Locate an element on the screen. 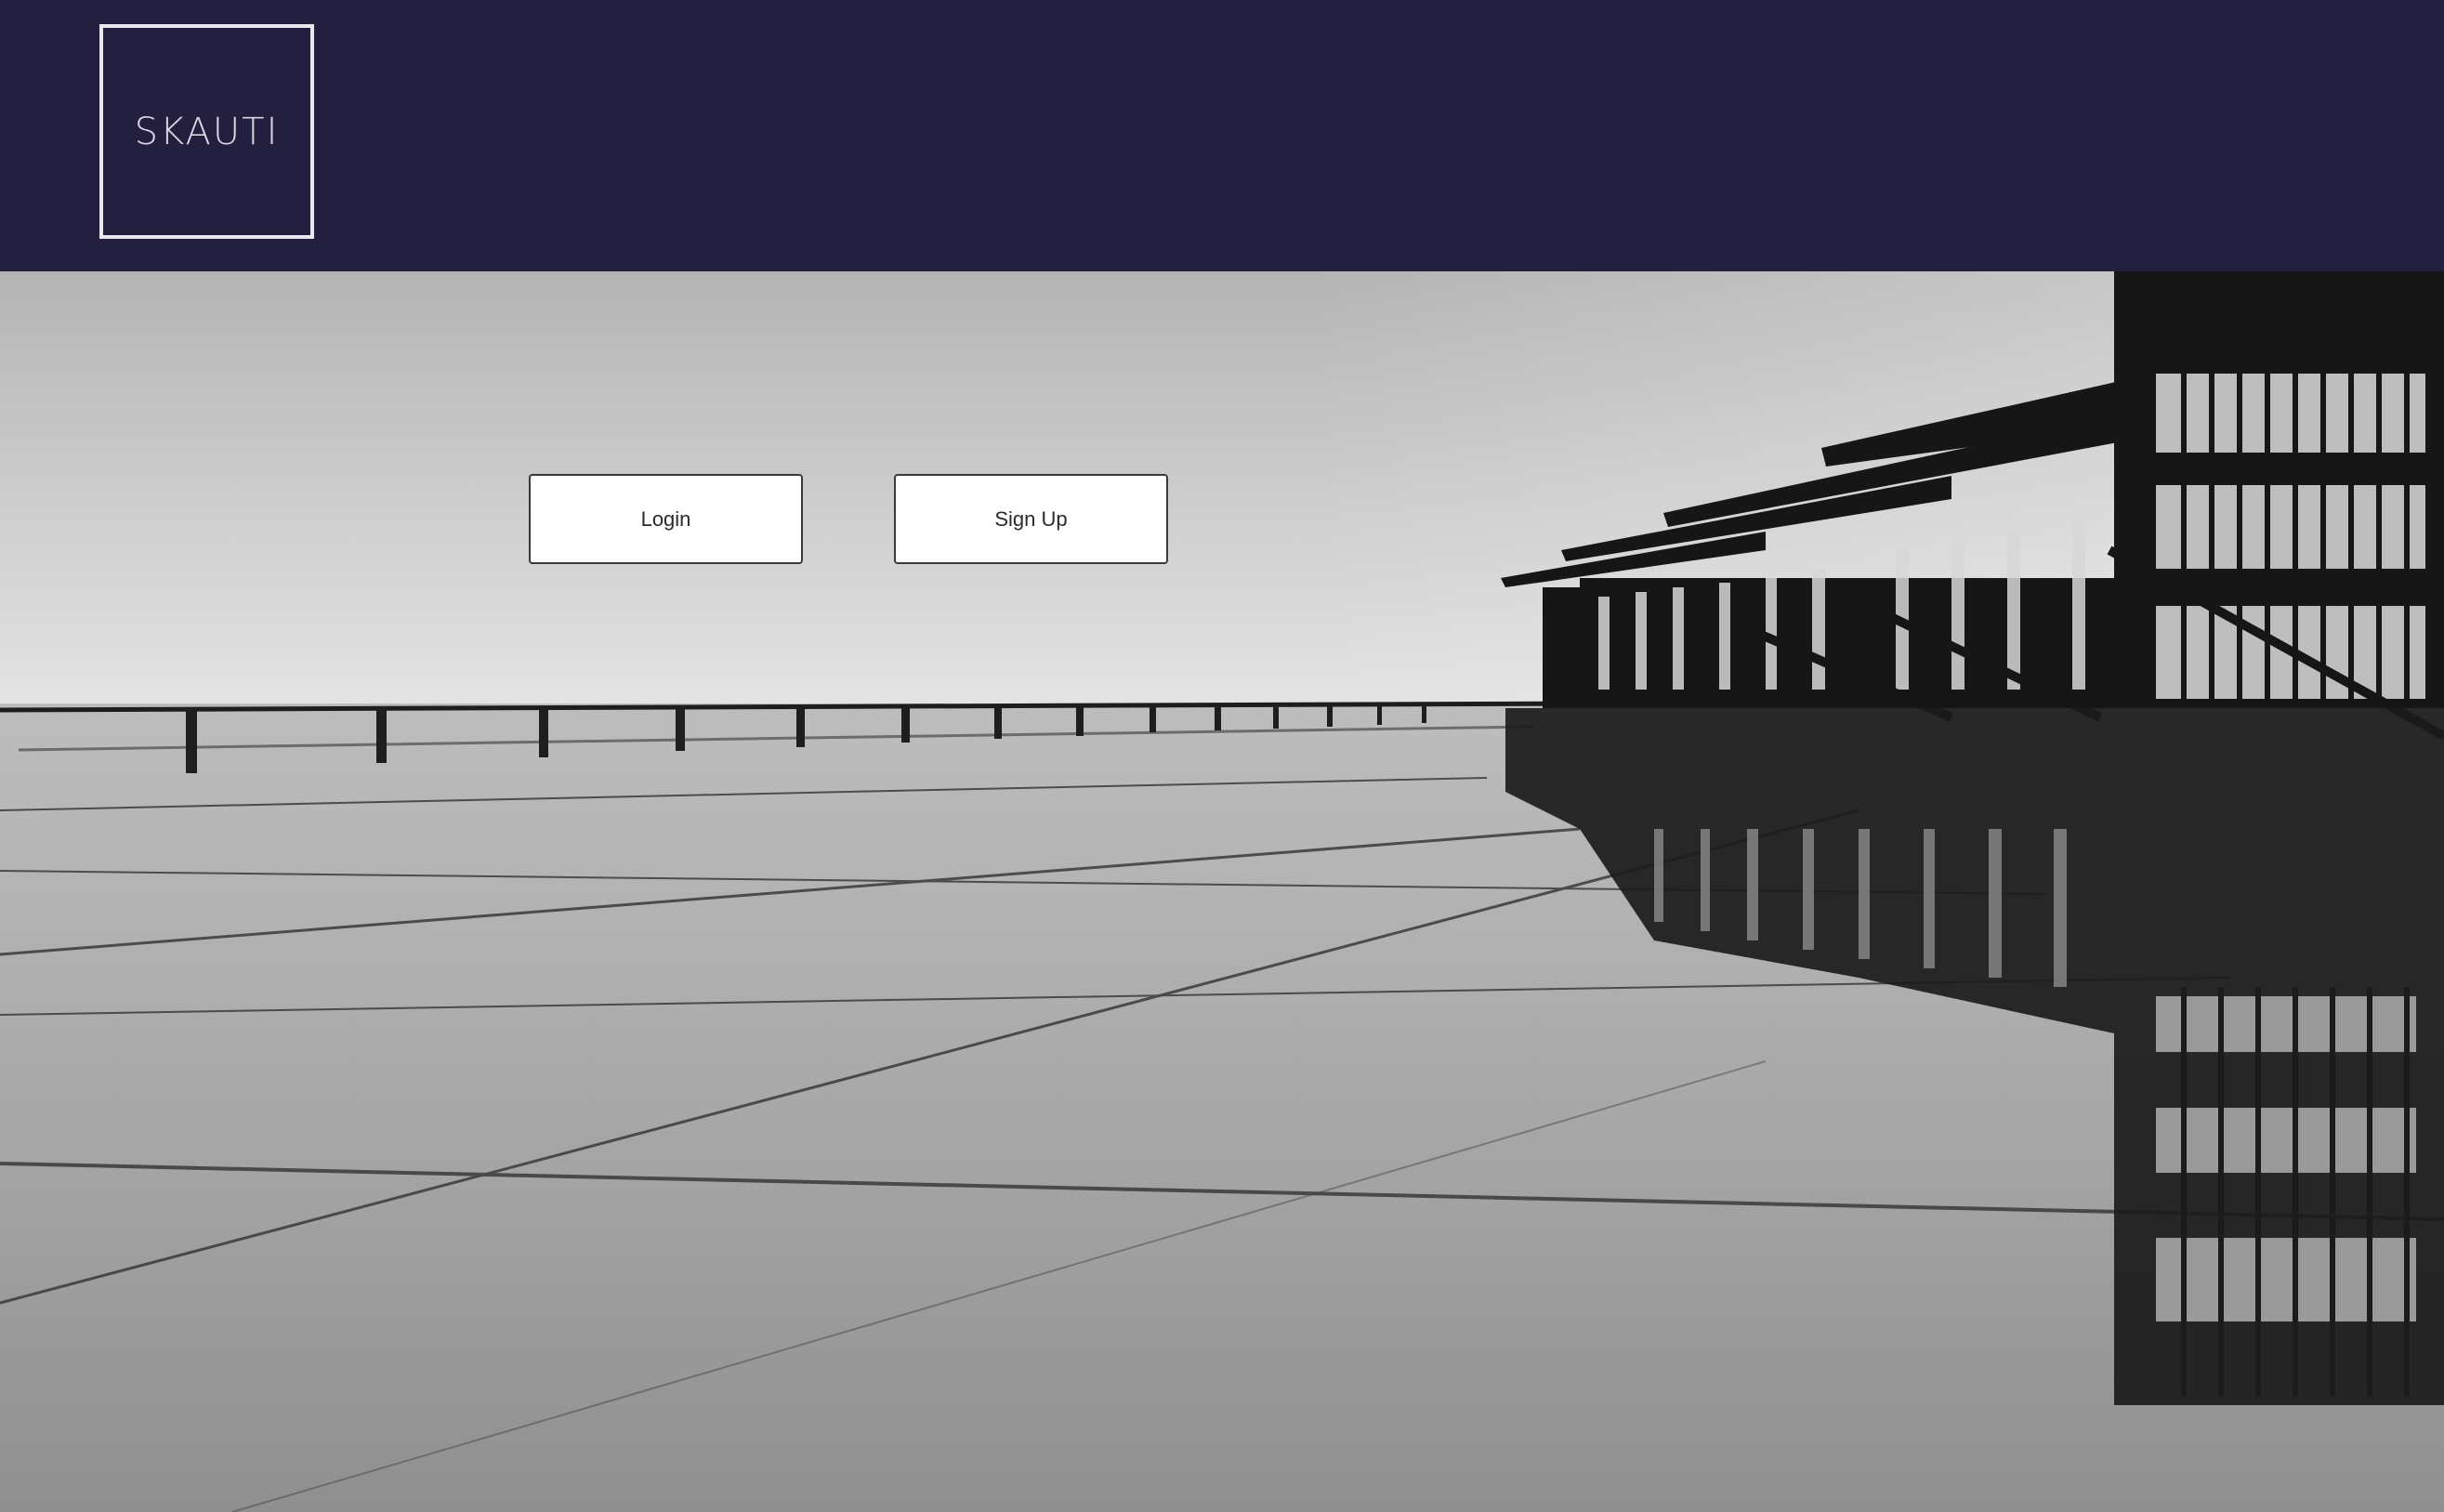 This screenshot has height=1512, width=2444. logo-text: SKAUTI is located at coordinates (207, 131).